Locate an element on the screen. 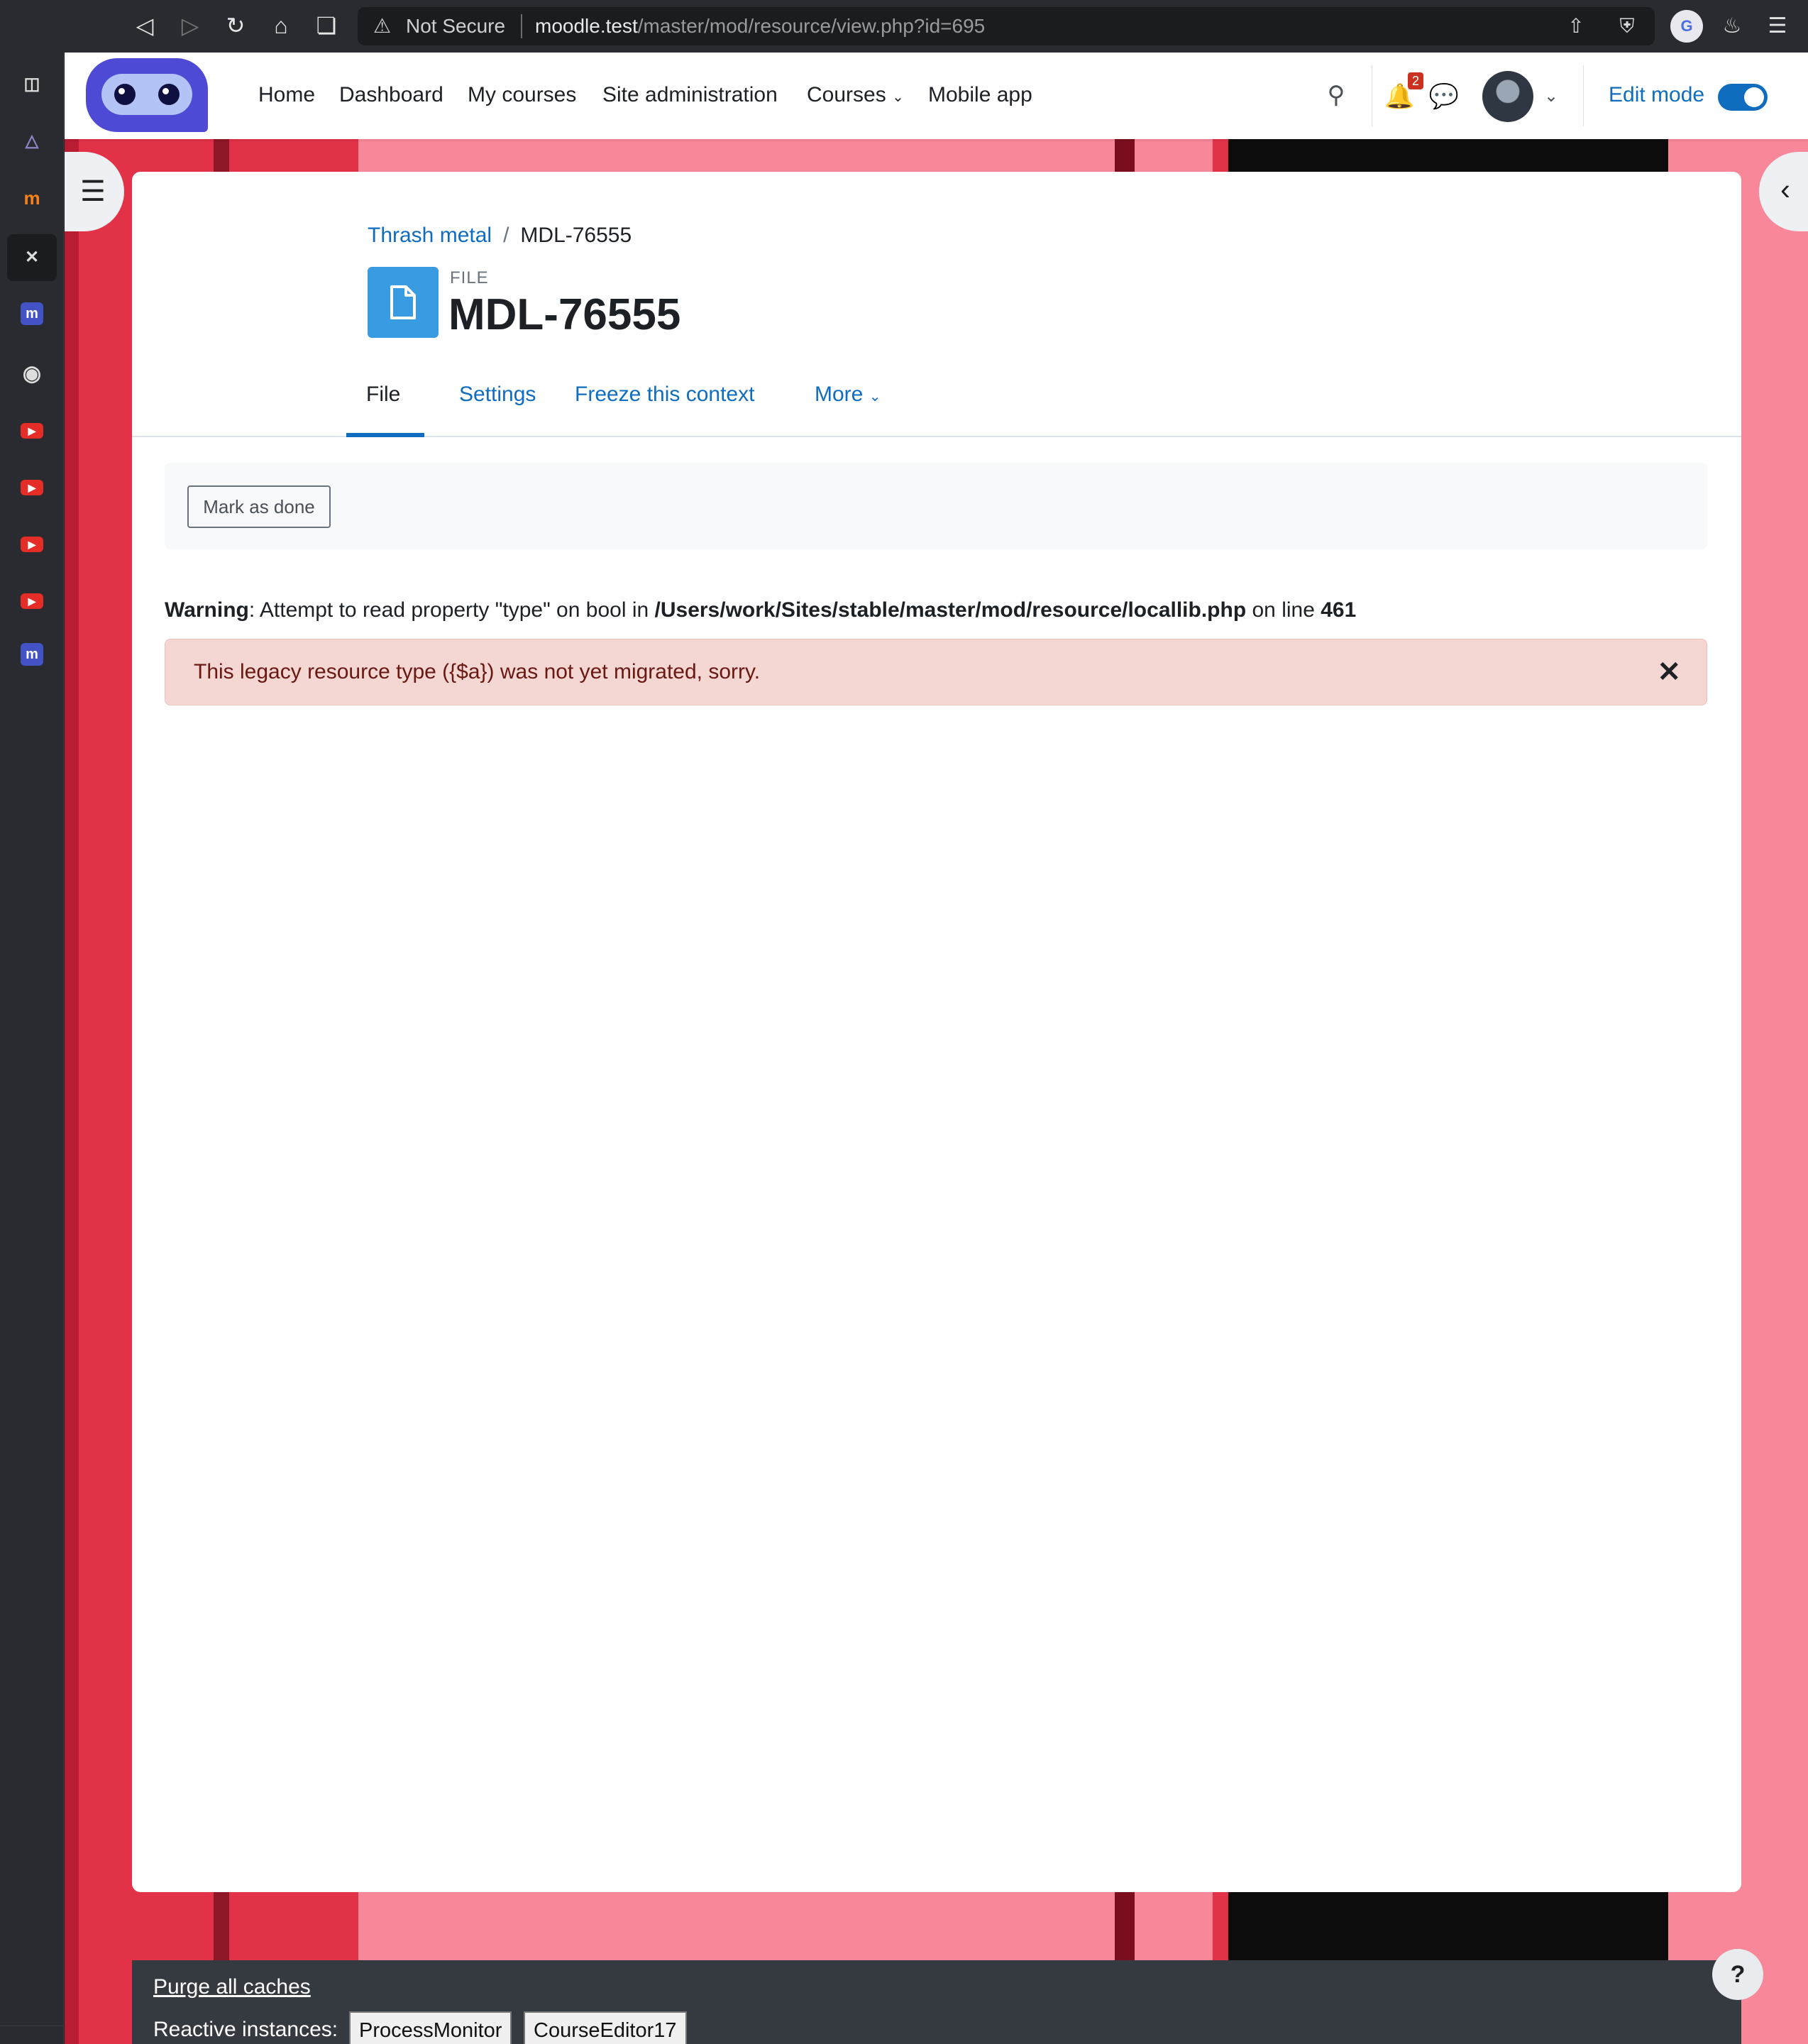 The height and width of the screenshot is (2044, 1808). reactive-instances-label: Reactive instances: is located at coordinates (245, 2029).